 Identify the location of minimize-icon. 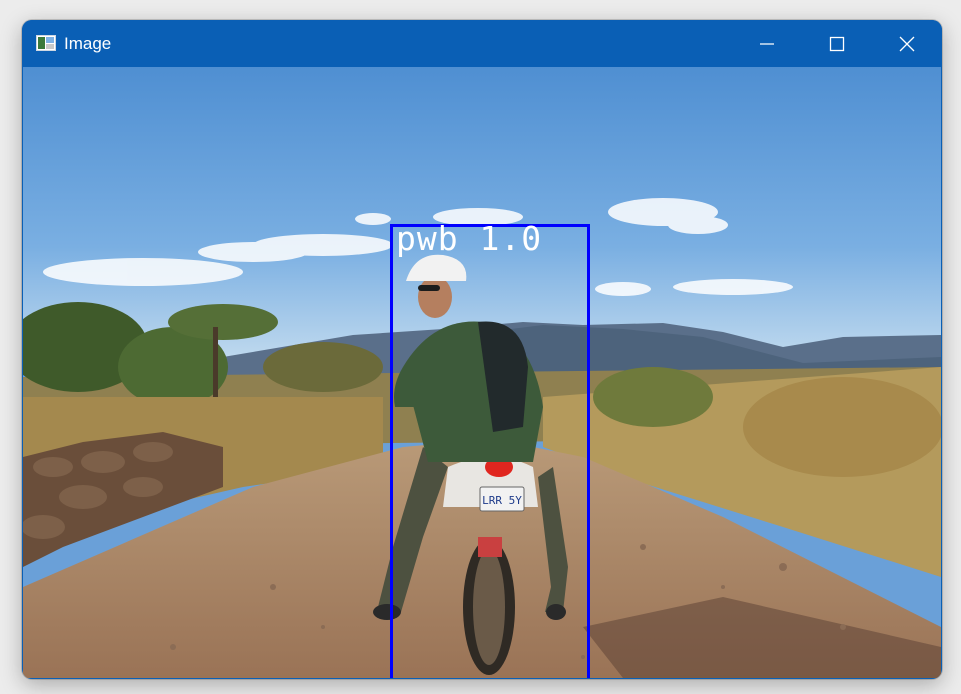
(767, 44).